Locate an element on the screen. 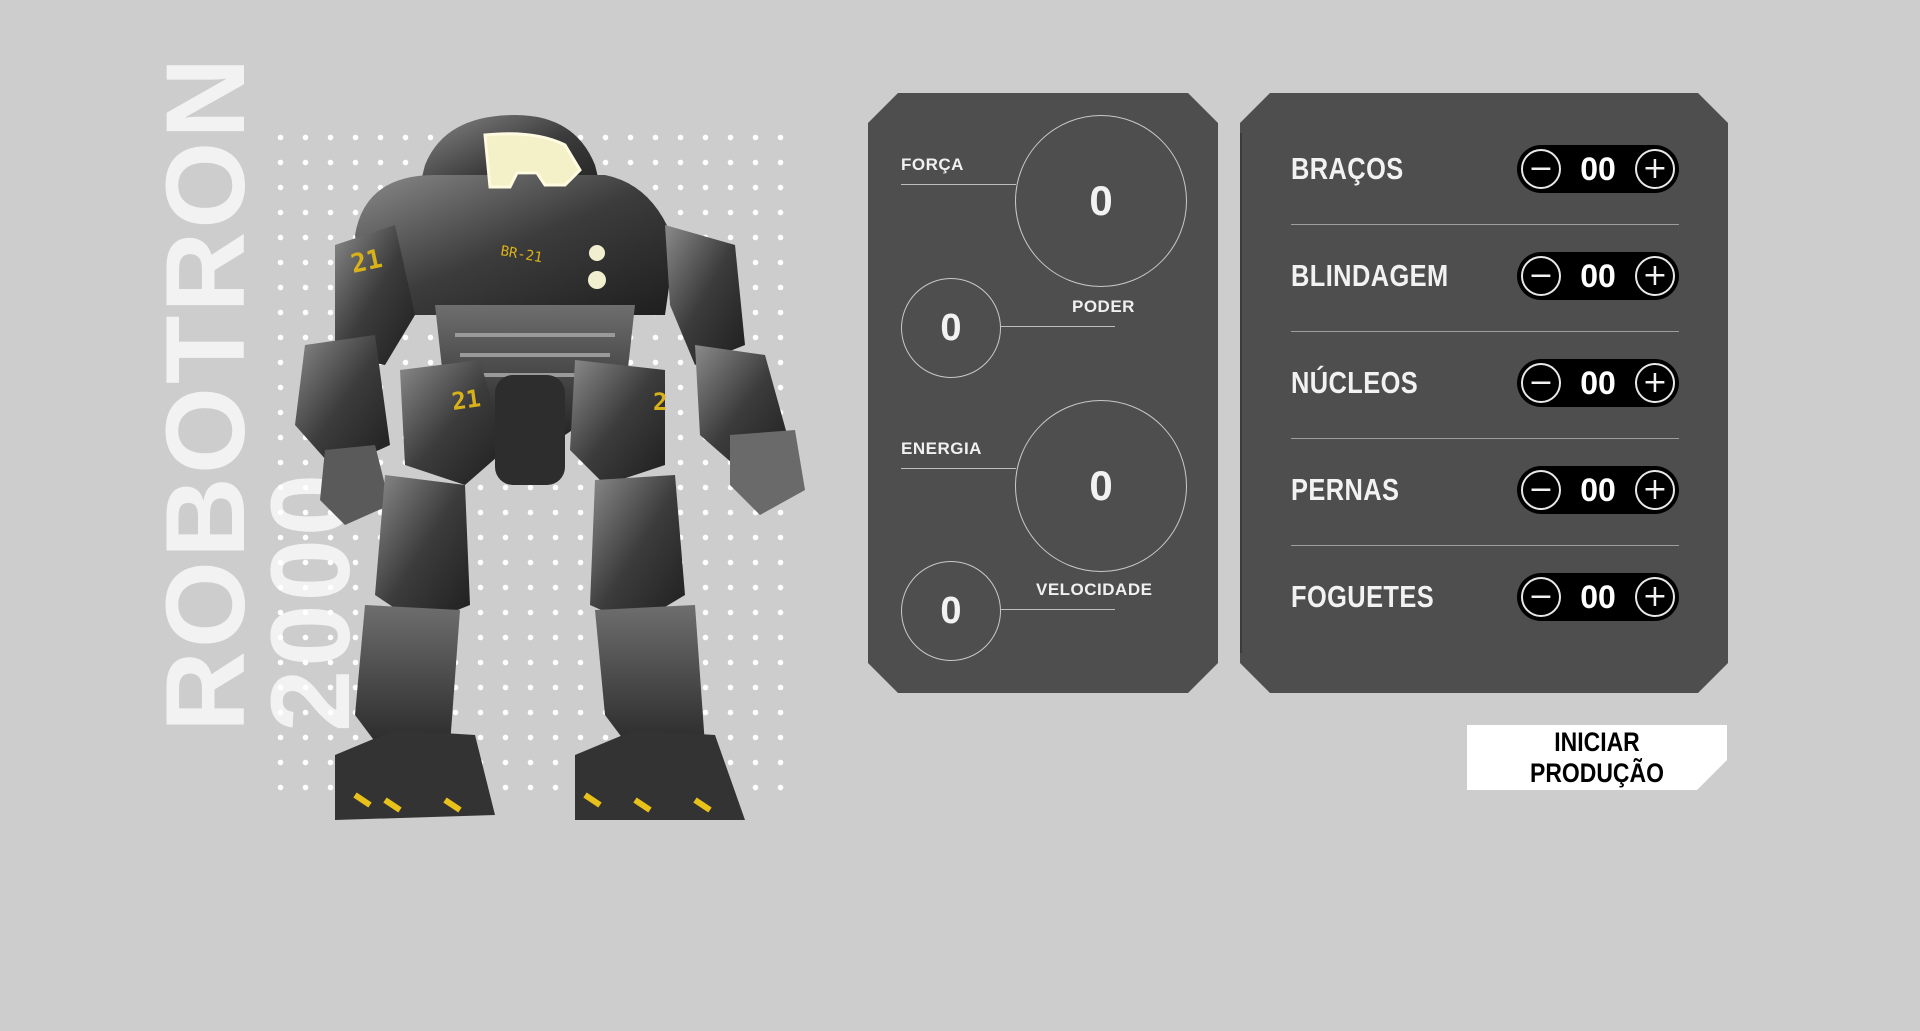 This screenshot has height=1031, width=1920. stat-line-velocidade is located at coordinates (1057, 609).